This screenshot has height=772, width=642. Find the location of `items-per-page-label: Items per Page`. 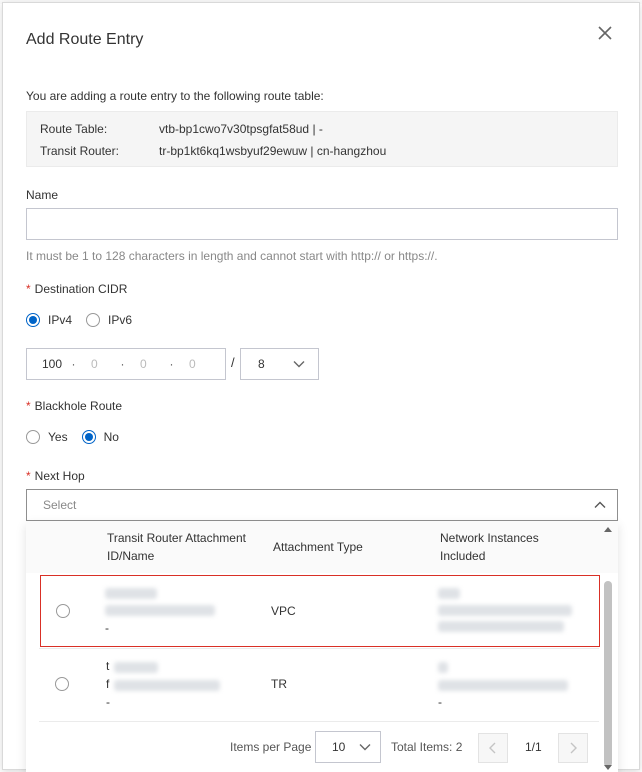

items-per-page-label: Items per Page is located at coordinates (271, 747).